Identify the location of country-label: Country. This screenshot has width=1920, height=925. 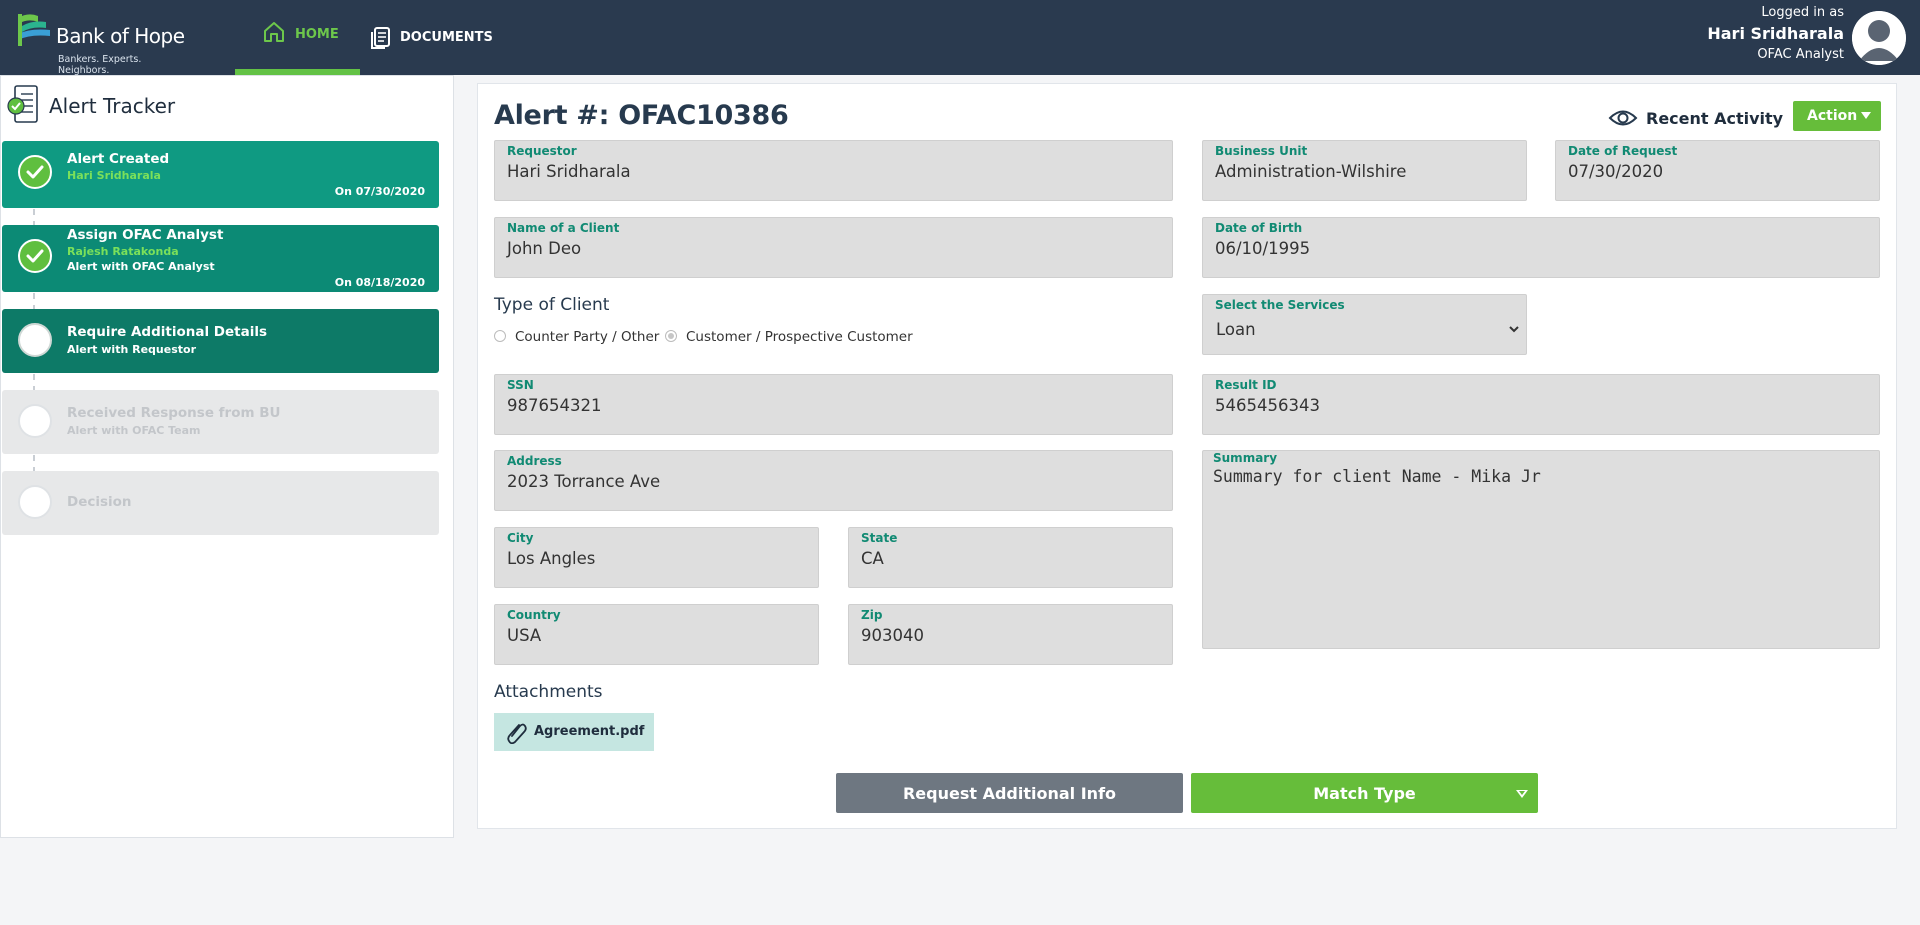
(534, 615).